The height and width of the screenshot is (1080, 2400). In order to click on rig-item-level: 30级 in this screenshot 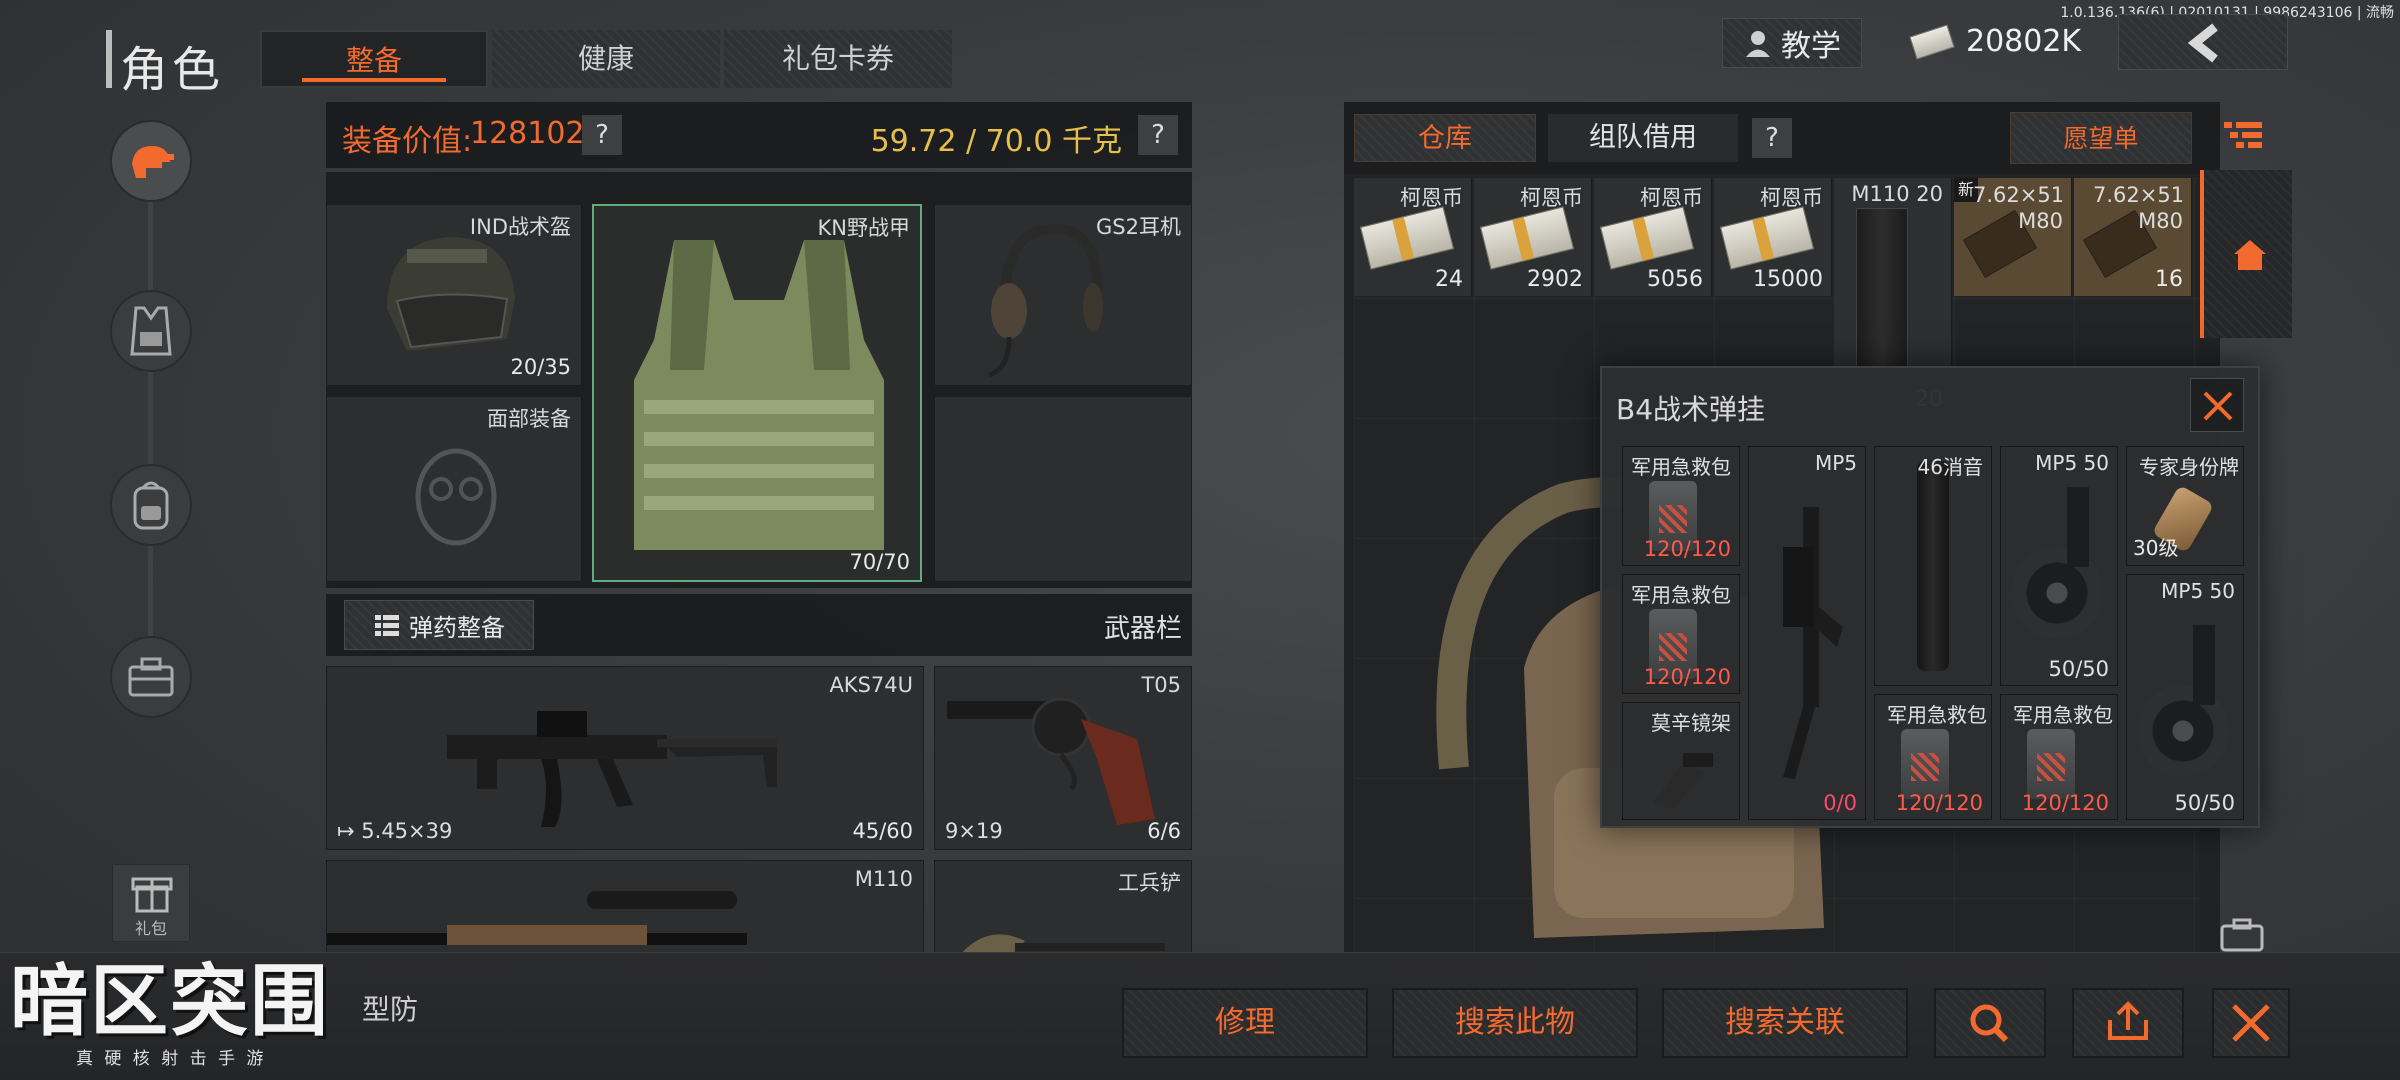, I will do `click(2156, 548)`.